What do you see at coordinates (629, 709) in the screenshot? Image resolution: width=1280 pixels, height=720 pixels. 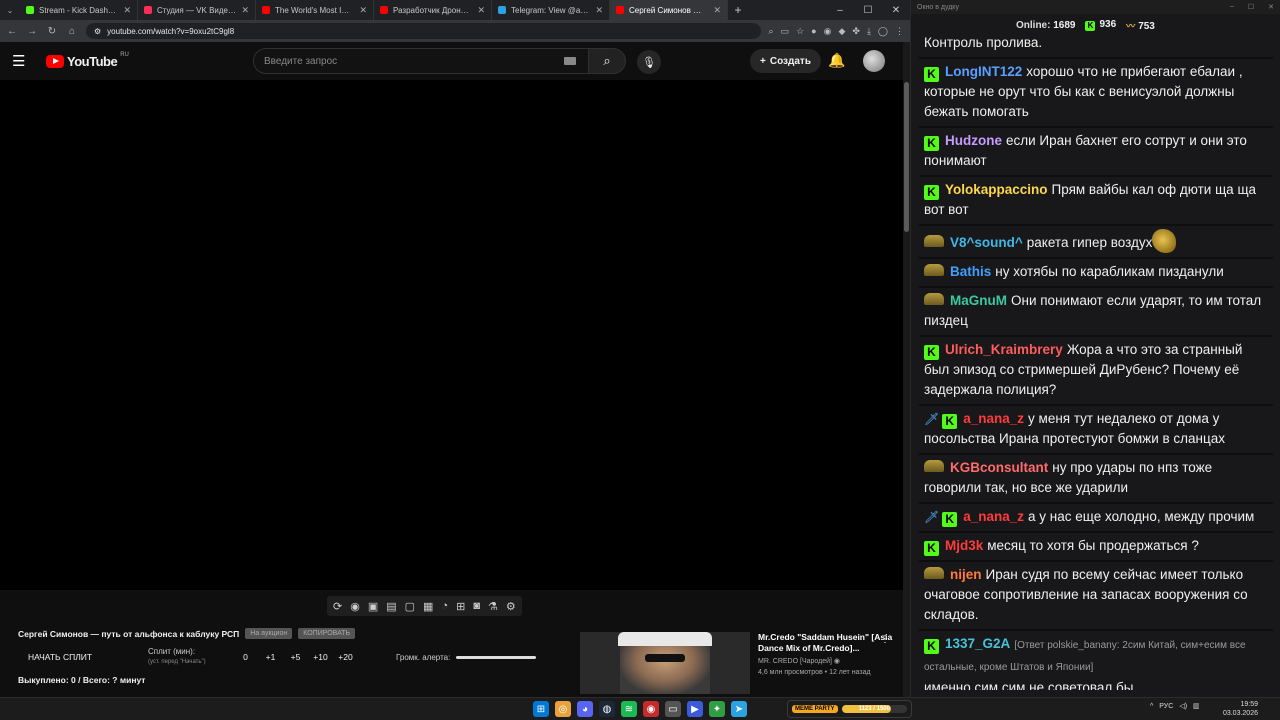 I see `spotify-icon: ≋` at bounding box center [629, 709].